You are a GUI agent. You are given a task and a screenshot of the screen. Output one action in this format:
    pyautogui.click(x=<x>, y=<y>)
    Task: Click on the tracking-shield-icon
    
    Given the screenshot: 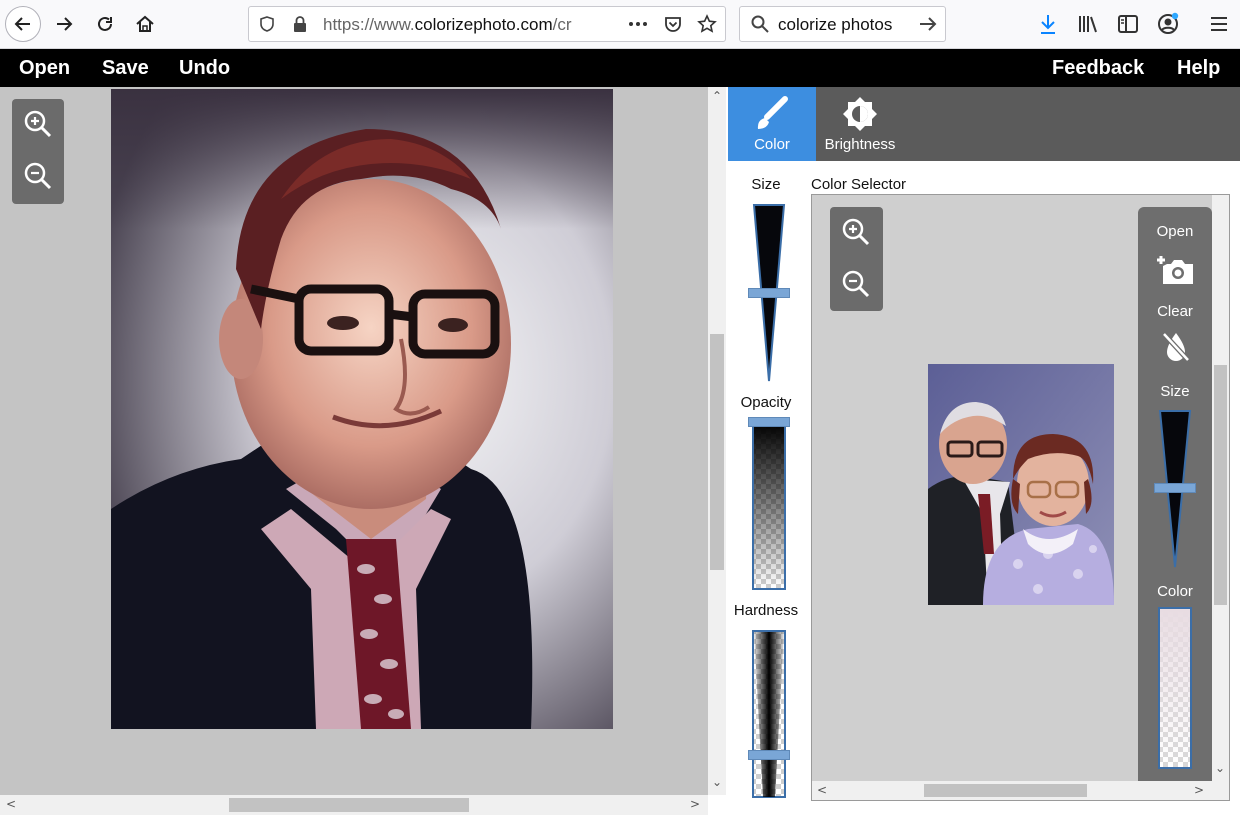 What is the action you would take?
    pyautogui.click(x=267, y=24)
    